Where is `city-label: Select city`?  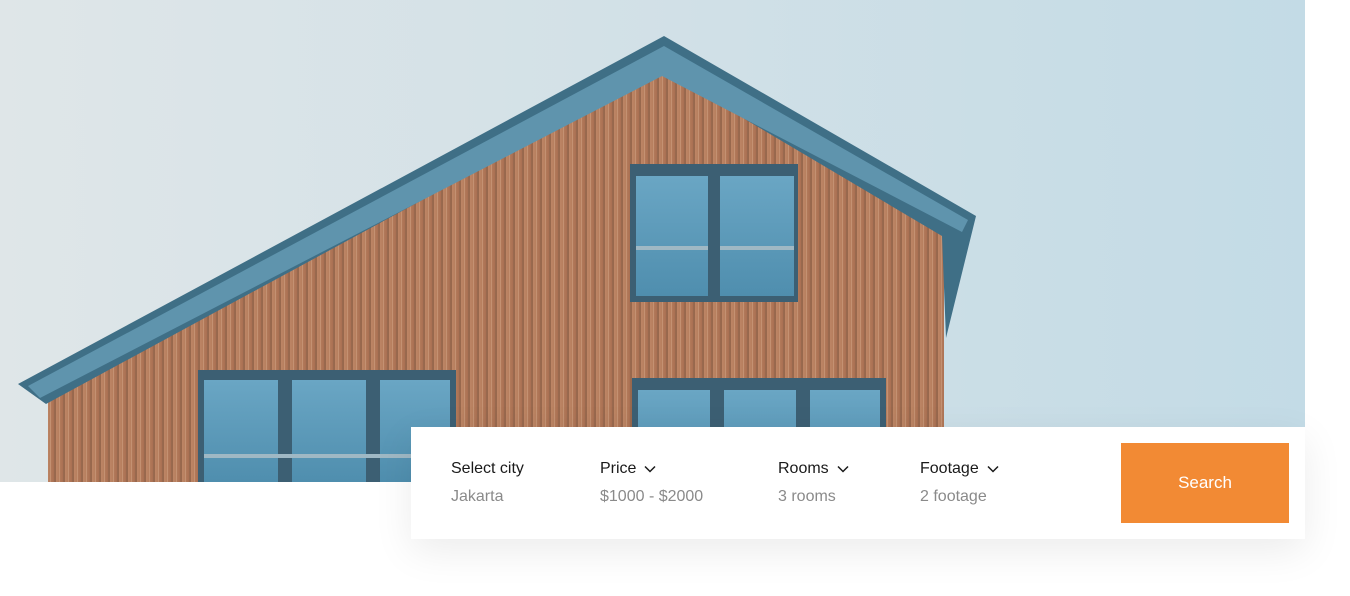
city-label: Select city is located at coordinates (487, 468).